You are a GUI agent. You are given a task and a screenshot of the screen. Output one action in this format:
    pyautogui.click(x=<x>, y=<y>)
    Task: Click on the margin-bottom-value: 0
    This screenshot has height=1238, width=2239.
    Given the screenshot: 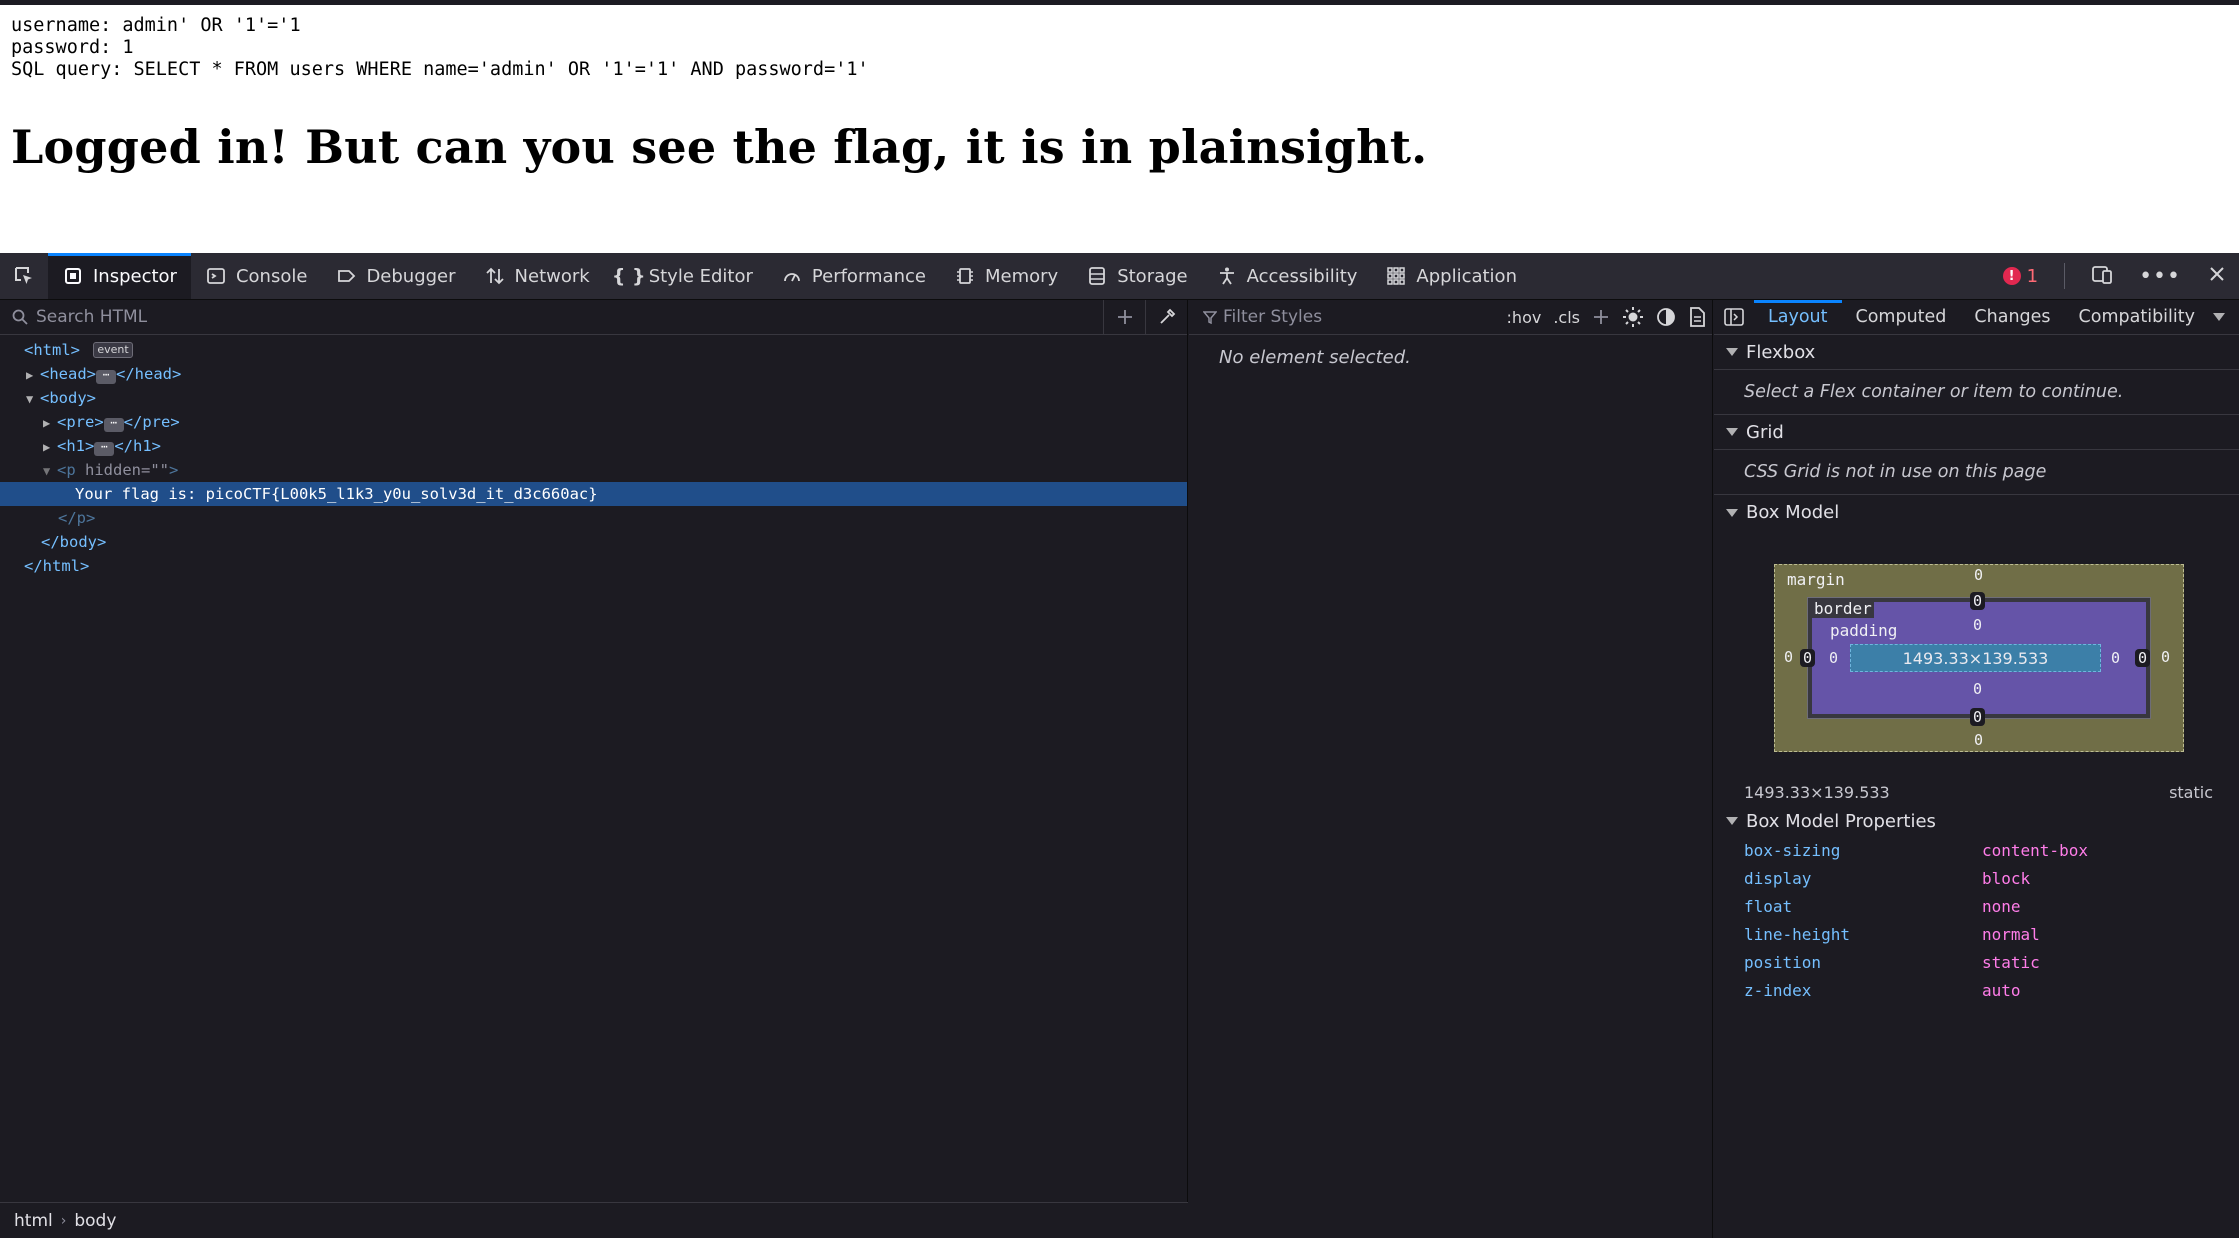 What is the action you would take?
    pyautogui.click(x=1978, y=740)
    